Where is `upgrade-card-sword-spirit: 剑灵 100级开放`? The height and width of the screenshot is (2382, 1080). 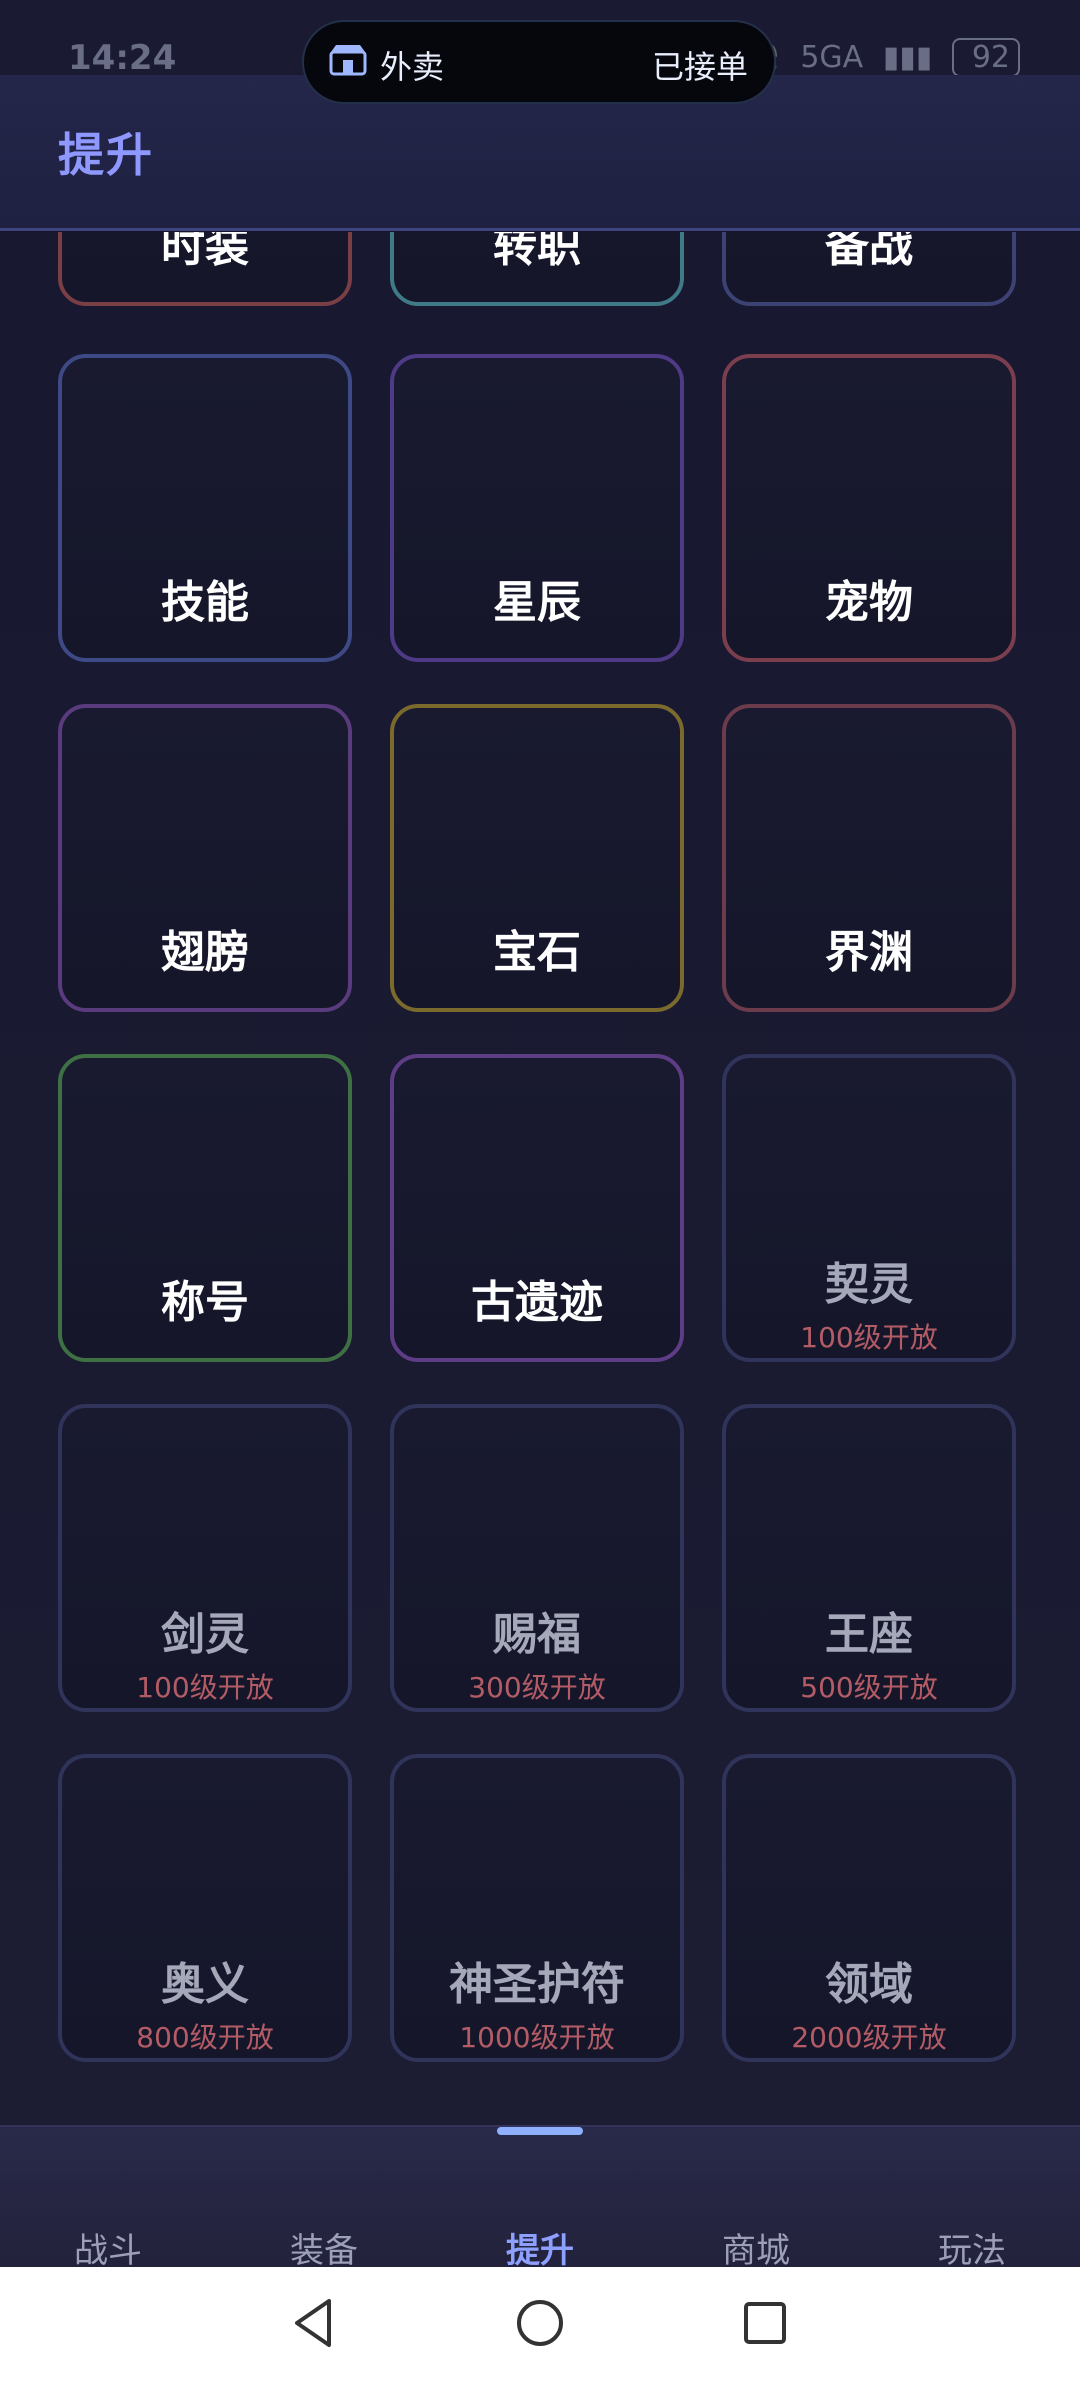
upgrade-card-sword-spirit: 剑灵 100级开放 is located at coordinates (205, 1558).